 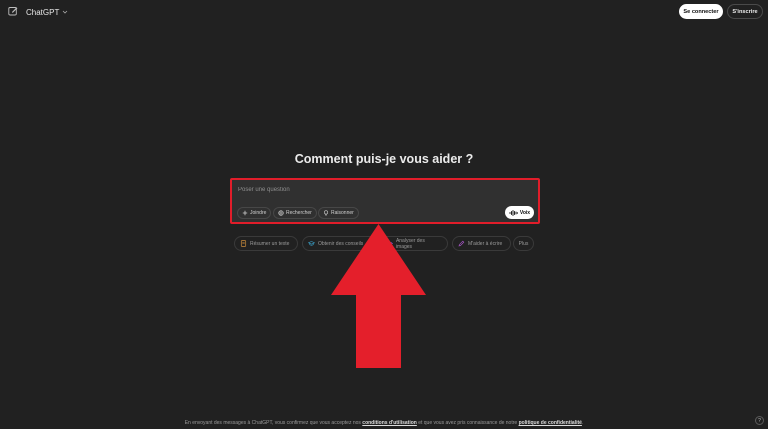 I want to click on attach-button: Joindre, so click(x=254, y=213).